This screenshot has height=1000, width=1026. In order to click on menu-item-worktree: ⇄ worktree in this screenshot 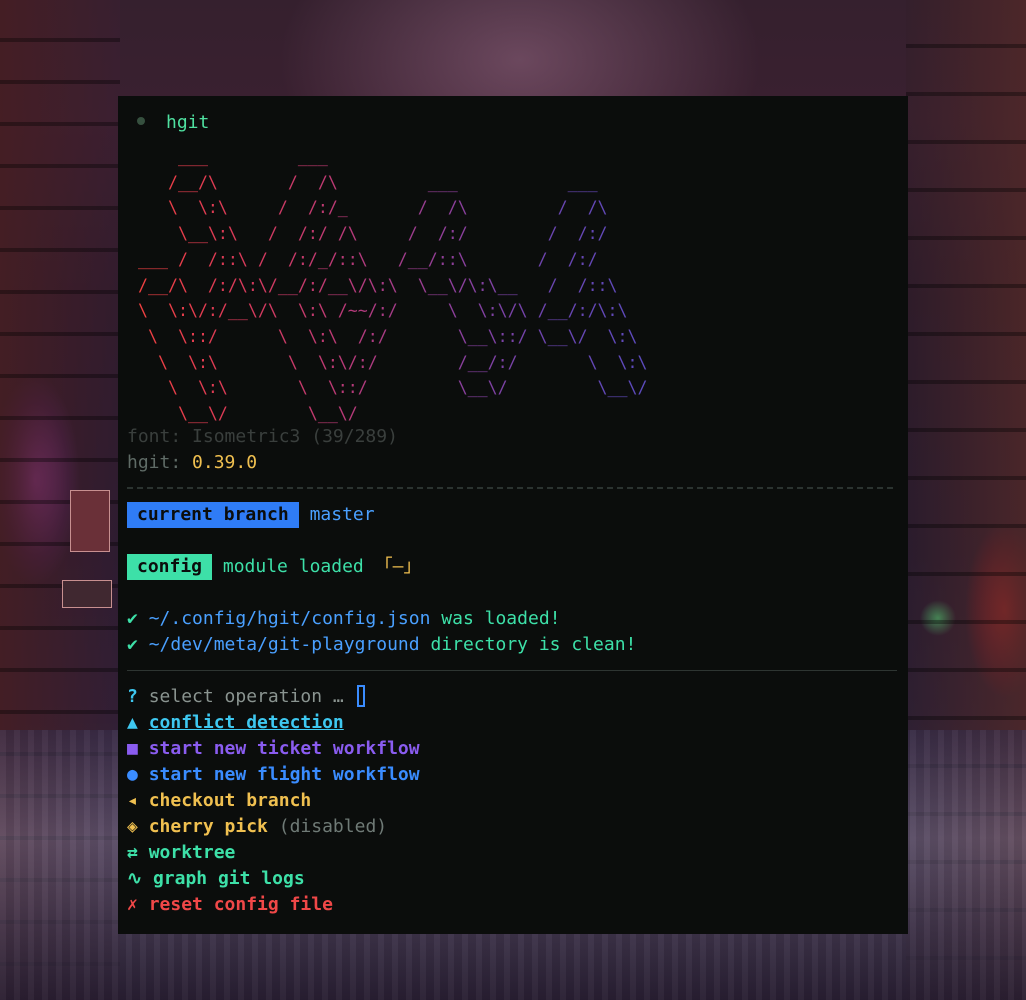, I will do `click(181, 853)`.